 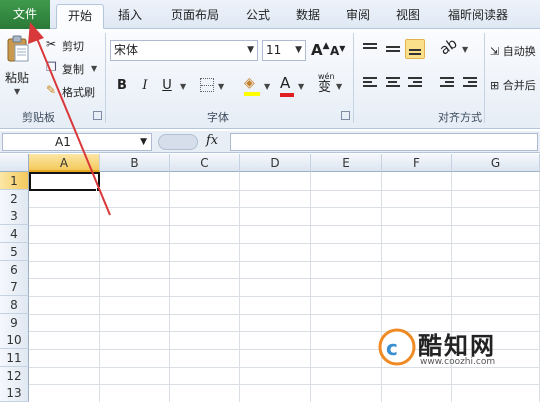 What do you see at coordinates (478, 16) in the screenshot?
I see `tab-foxit-reader: 福昕阅读器` at bounding box center [478, 16].